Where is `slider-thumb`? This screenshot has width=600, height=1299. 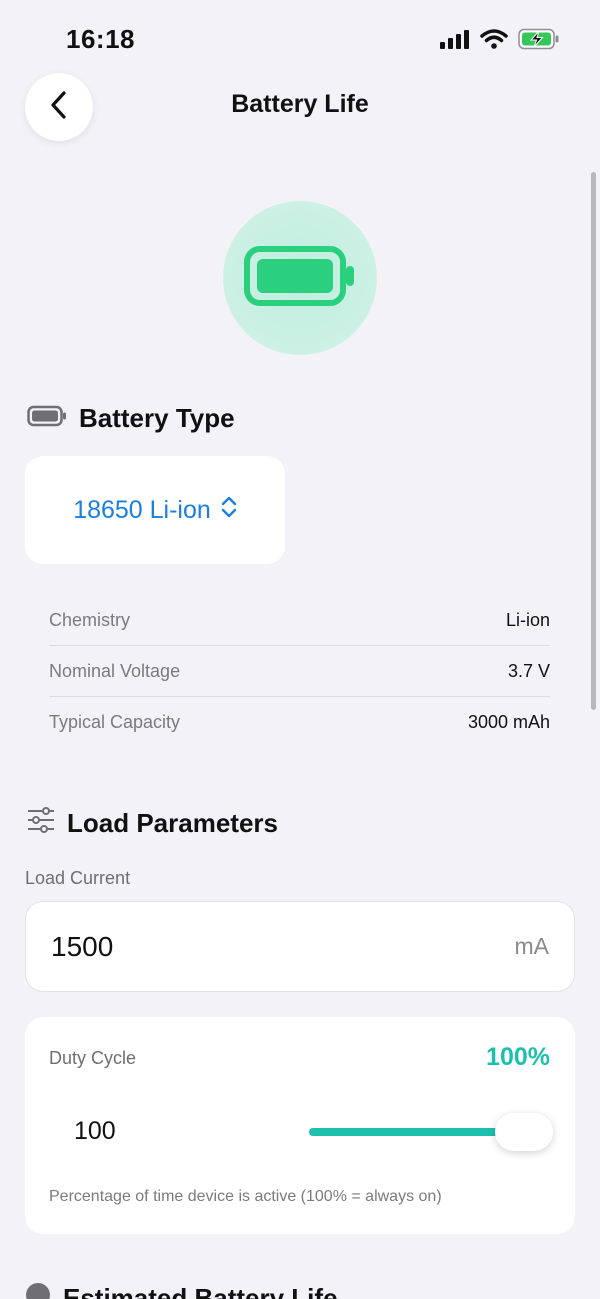
slider-thumb is located at coordinates (524, 1132).